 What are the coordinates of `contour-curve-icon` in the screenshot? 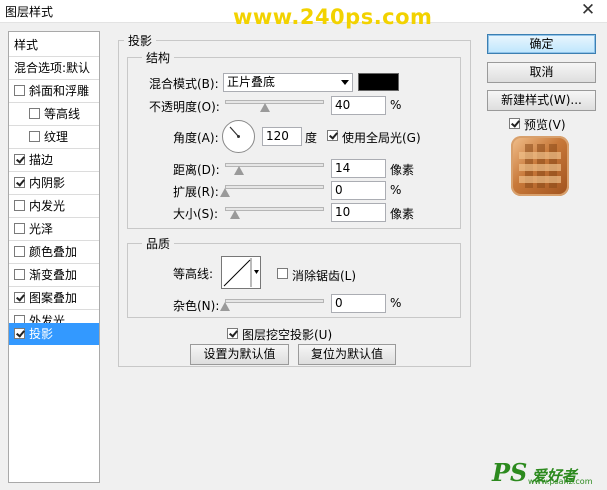 It's located at (241, 272).